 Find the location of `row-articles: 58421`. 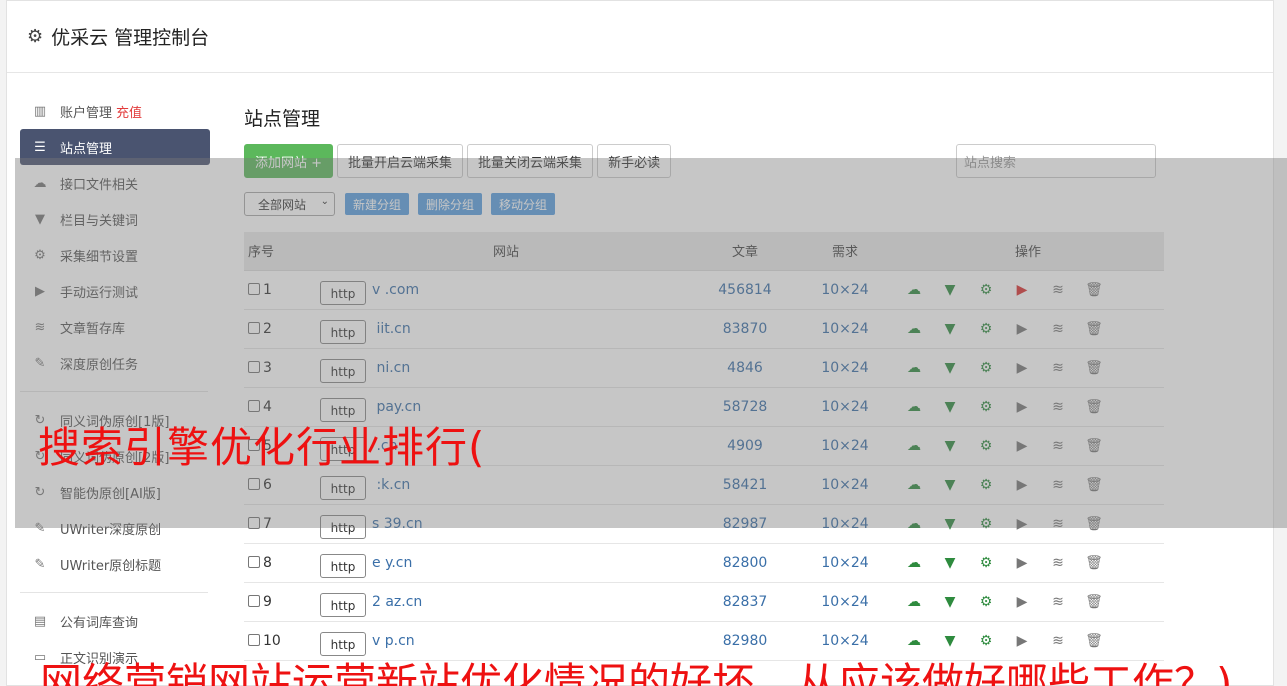

row-articles: 58421 is located at coordinates (745, 485).